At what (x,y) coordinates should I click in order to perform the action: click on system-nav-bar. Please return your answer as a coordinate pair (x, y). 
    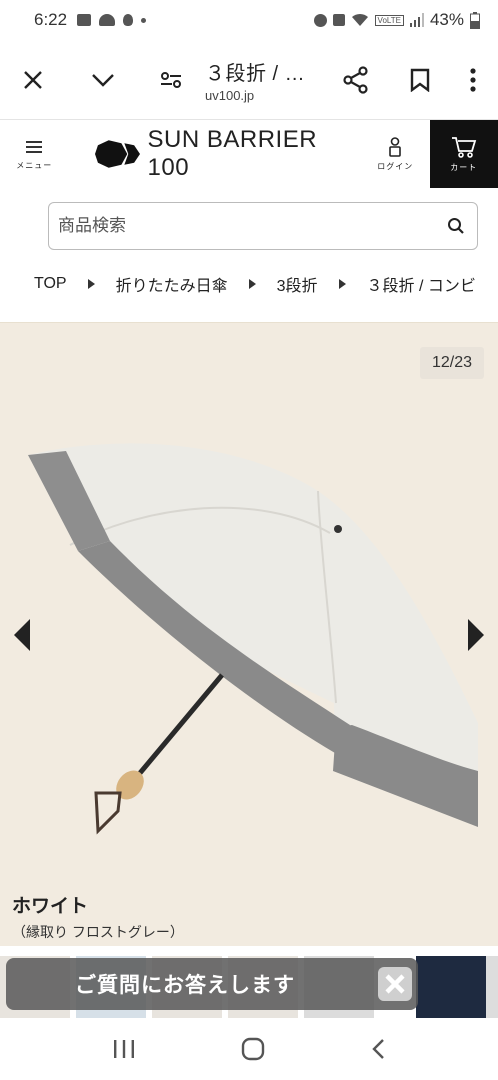
    Looking at the image, I should click on (249, 1049).